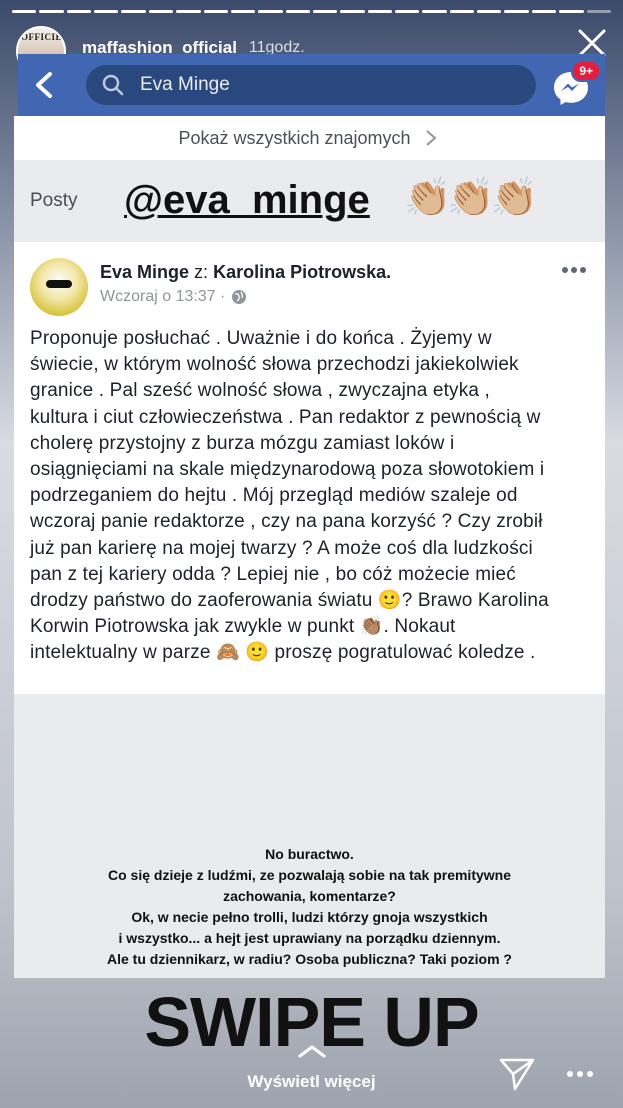 The width and height of the screenshot is (623, 1108). Describe the element at coordinates (574, 270) in the screenshot. I see `more-dots-icon` at that location.